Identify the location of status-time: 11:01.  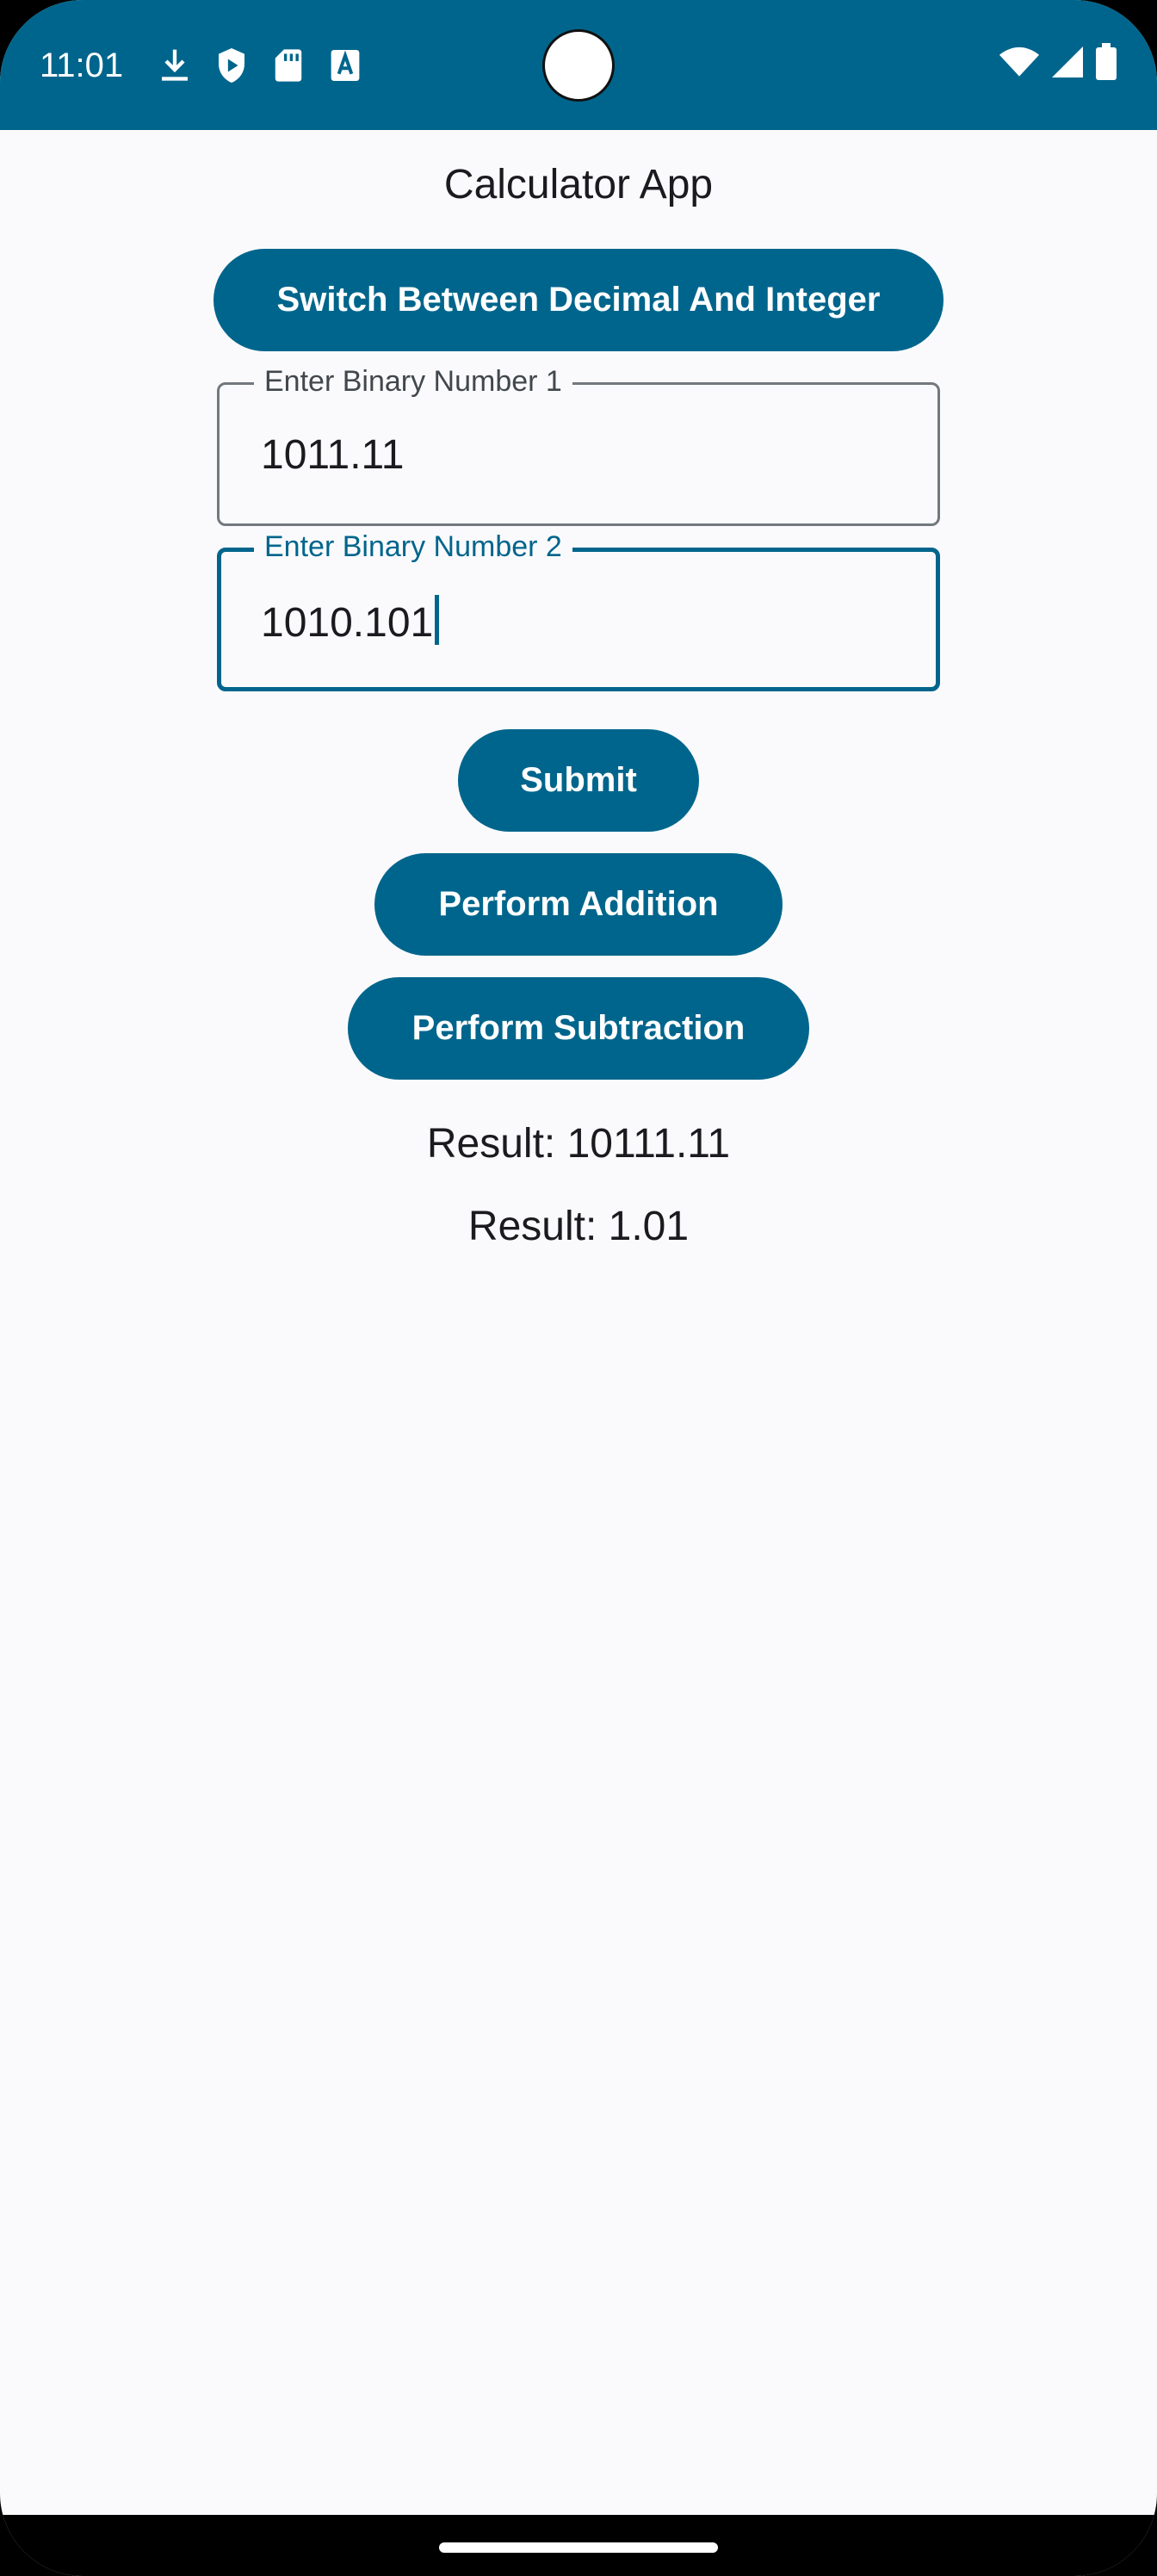
(82, 65).